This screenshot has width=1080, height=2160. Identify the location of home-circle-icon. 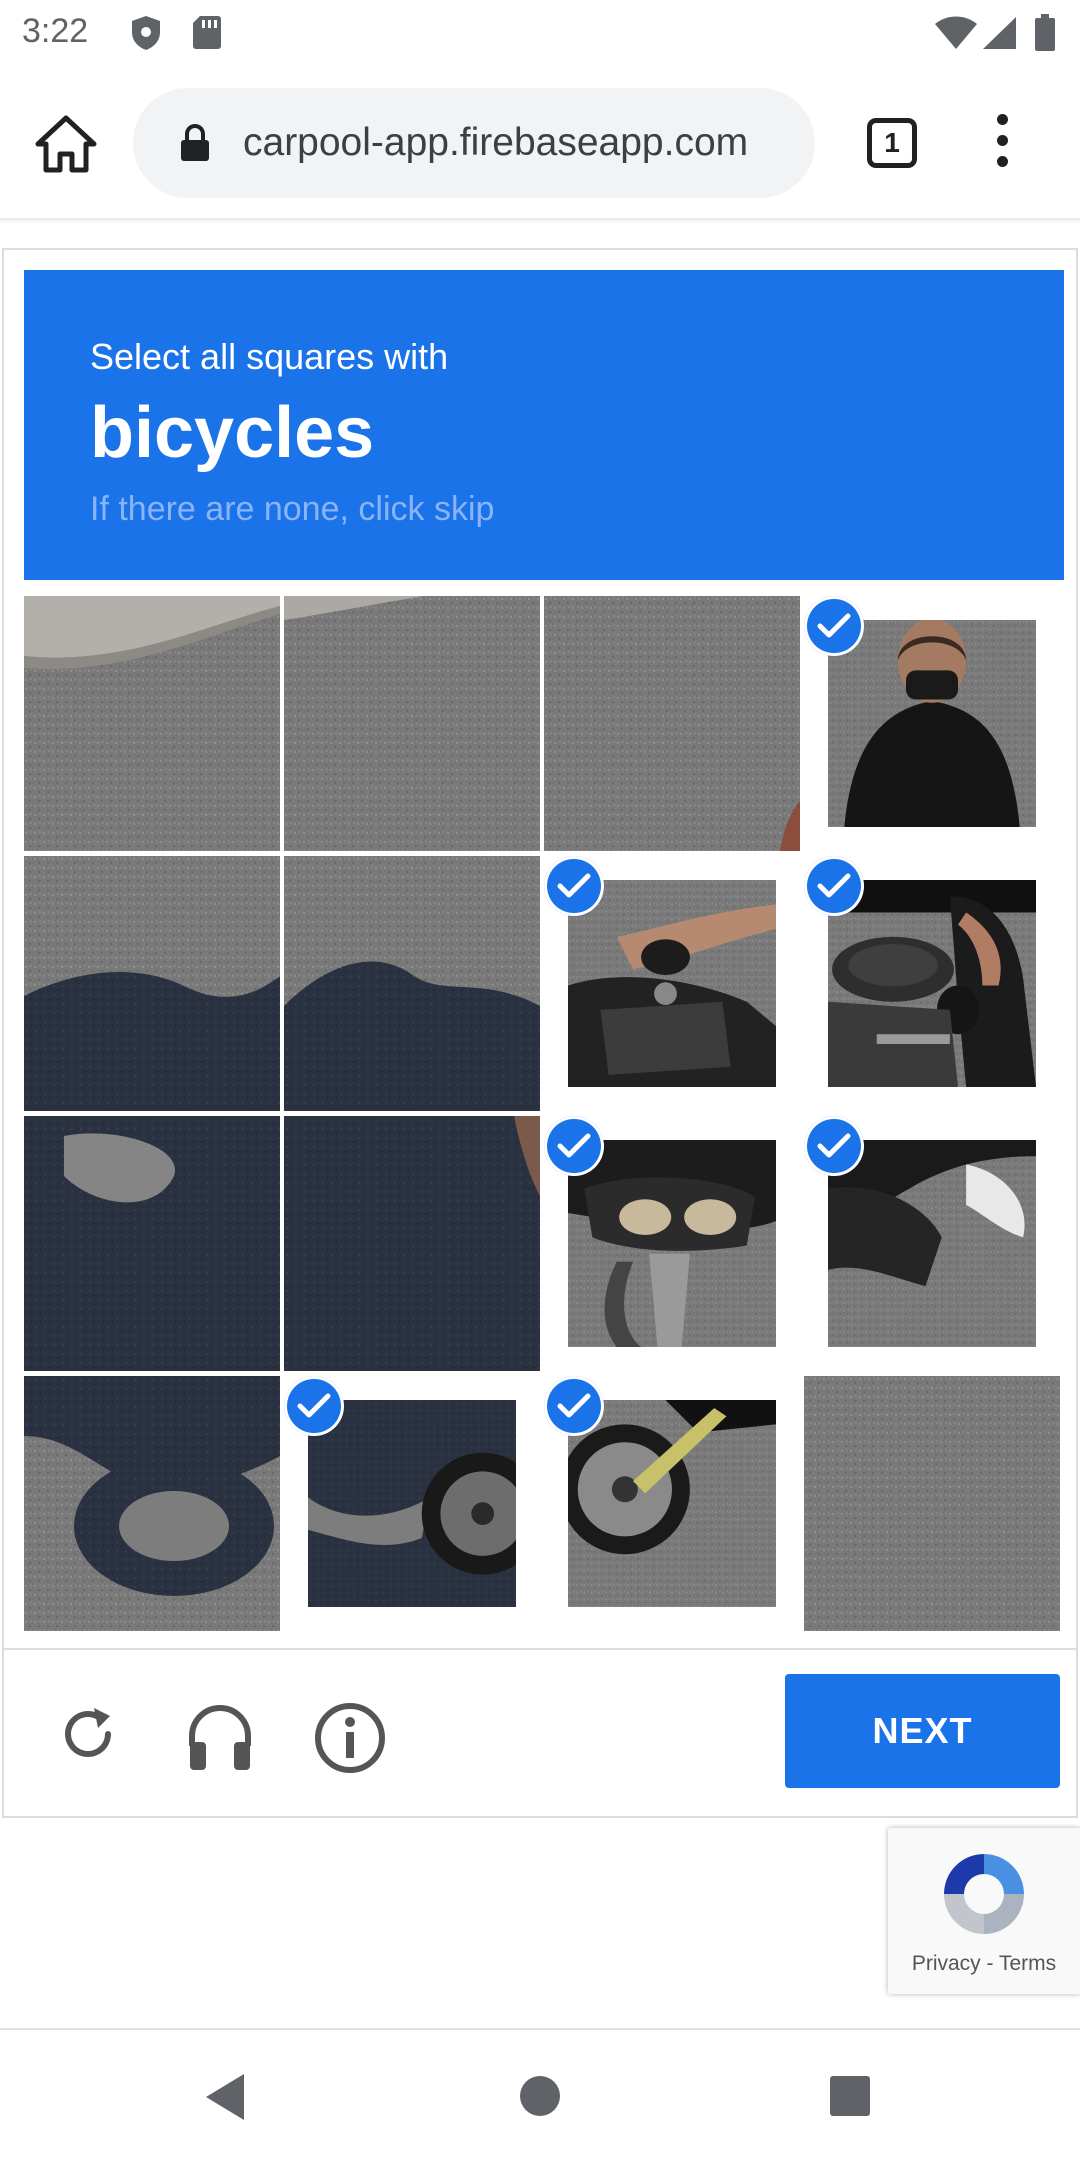
(540, 2098).